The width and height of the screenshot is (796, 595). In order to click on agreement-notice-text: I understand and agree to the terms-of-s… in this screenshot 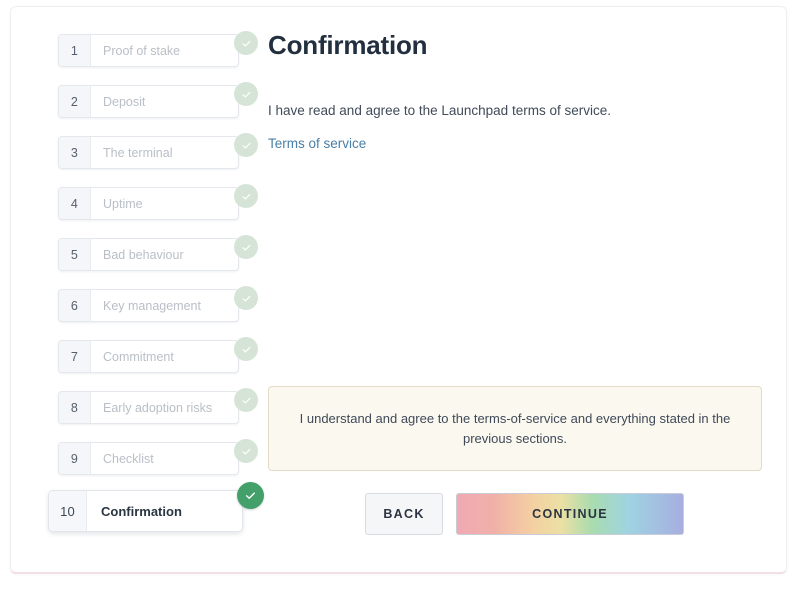, I will do `click(515, 428)`.